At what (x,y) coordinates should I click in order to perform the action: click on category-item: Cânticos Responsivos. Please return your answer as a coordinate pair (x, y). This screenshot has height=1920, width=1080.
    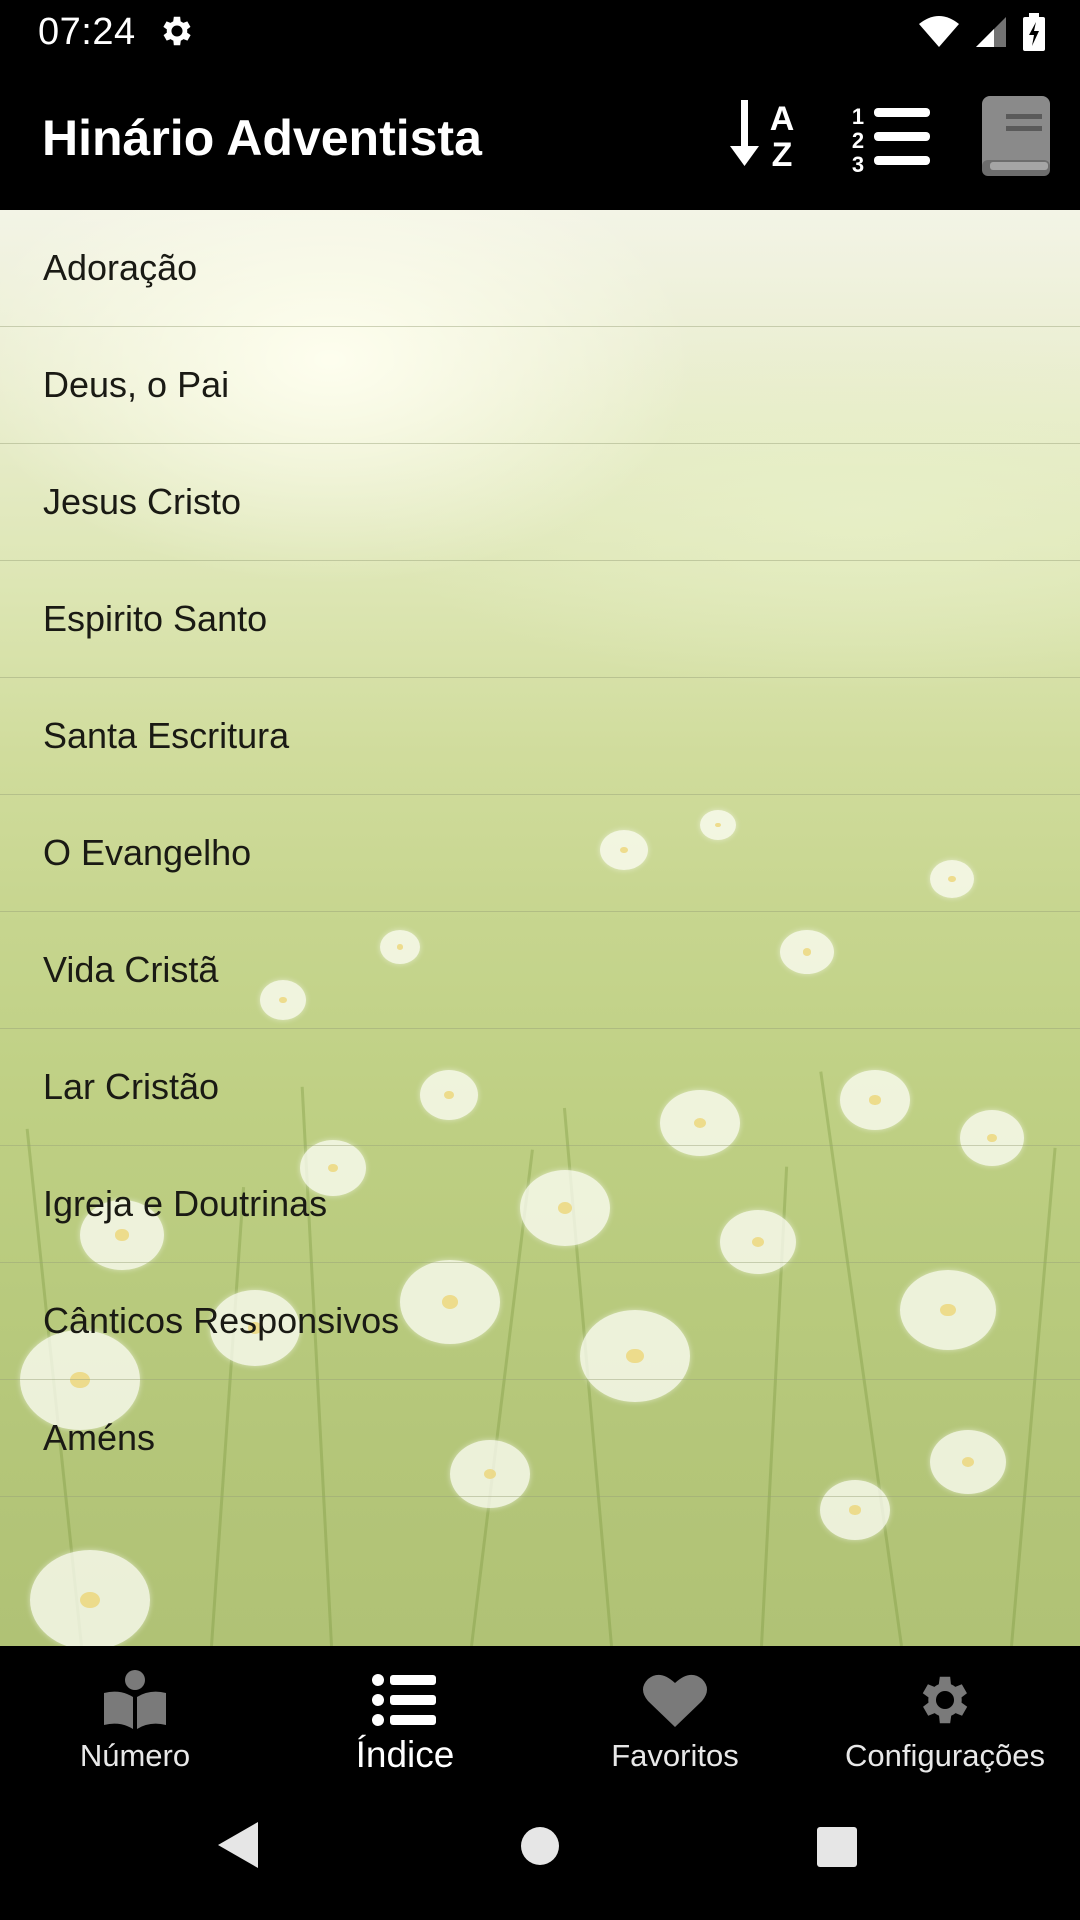
    Looking at the image, I should click on (540, 1321).